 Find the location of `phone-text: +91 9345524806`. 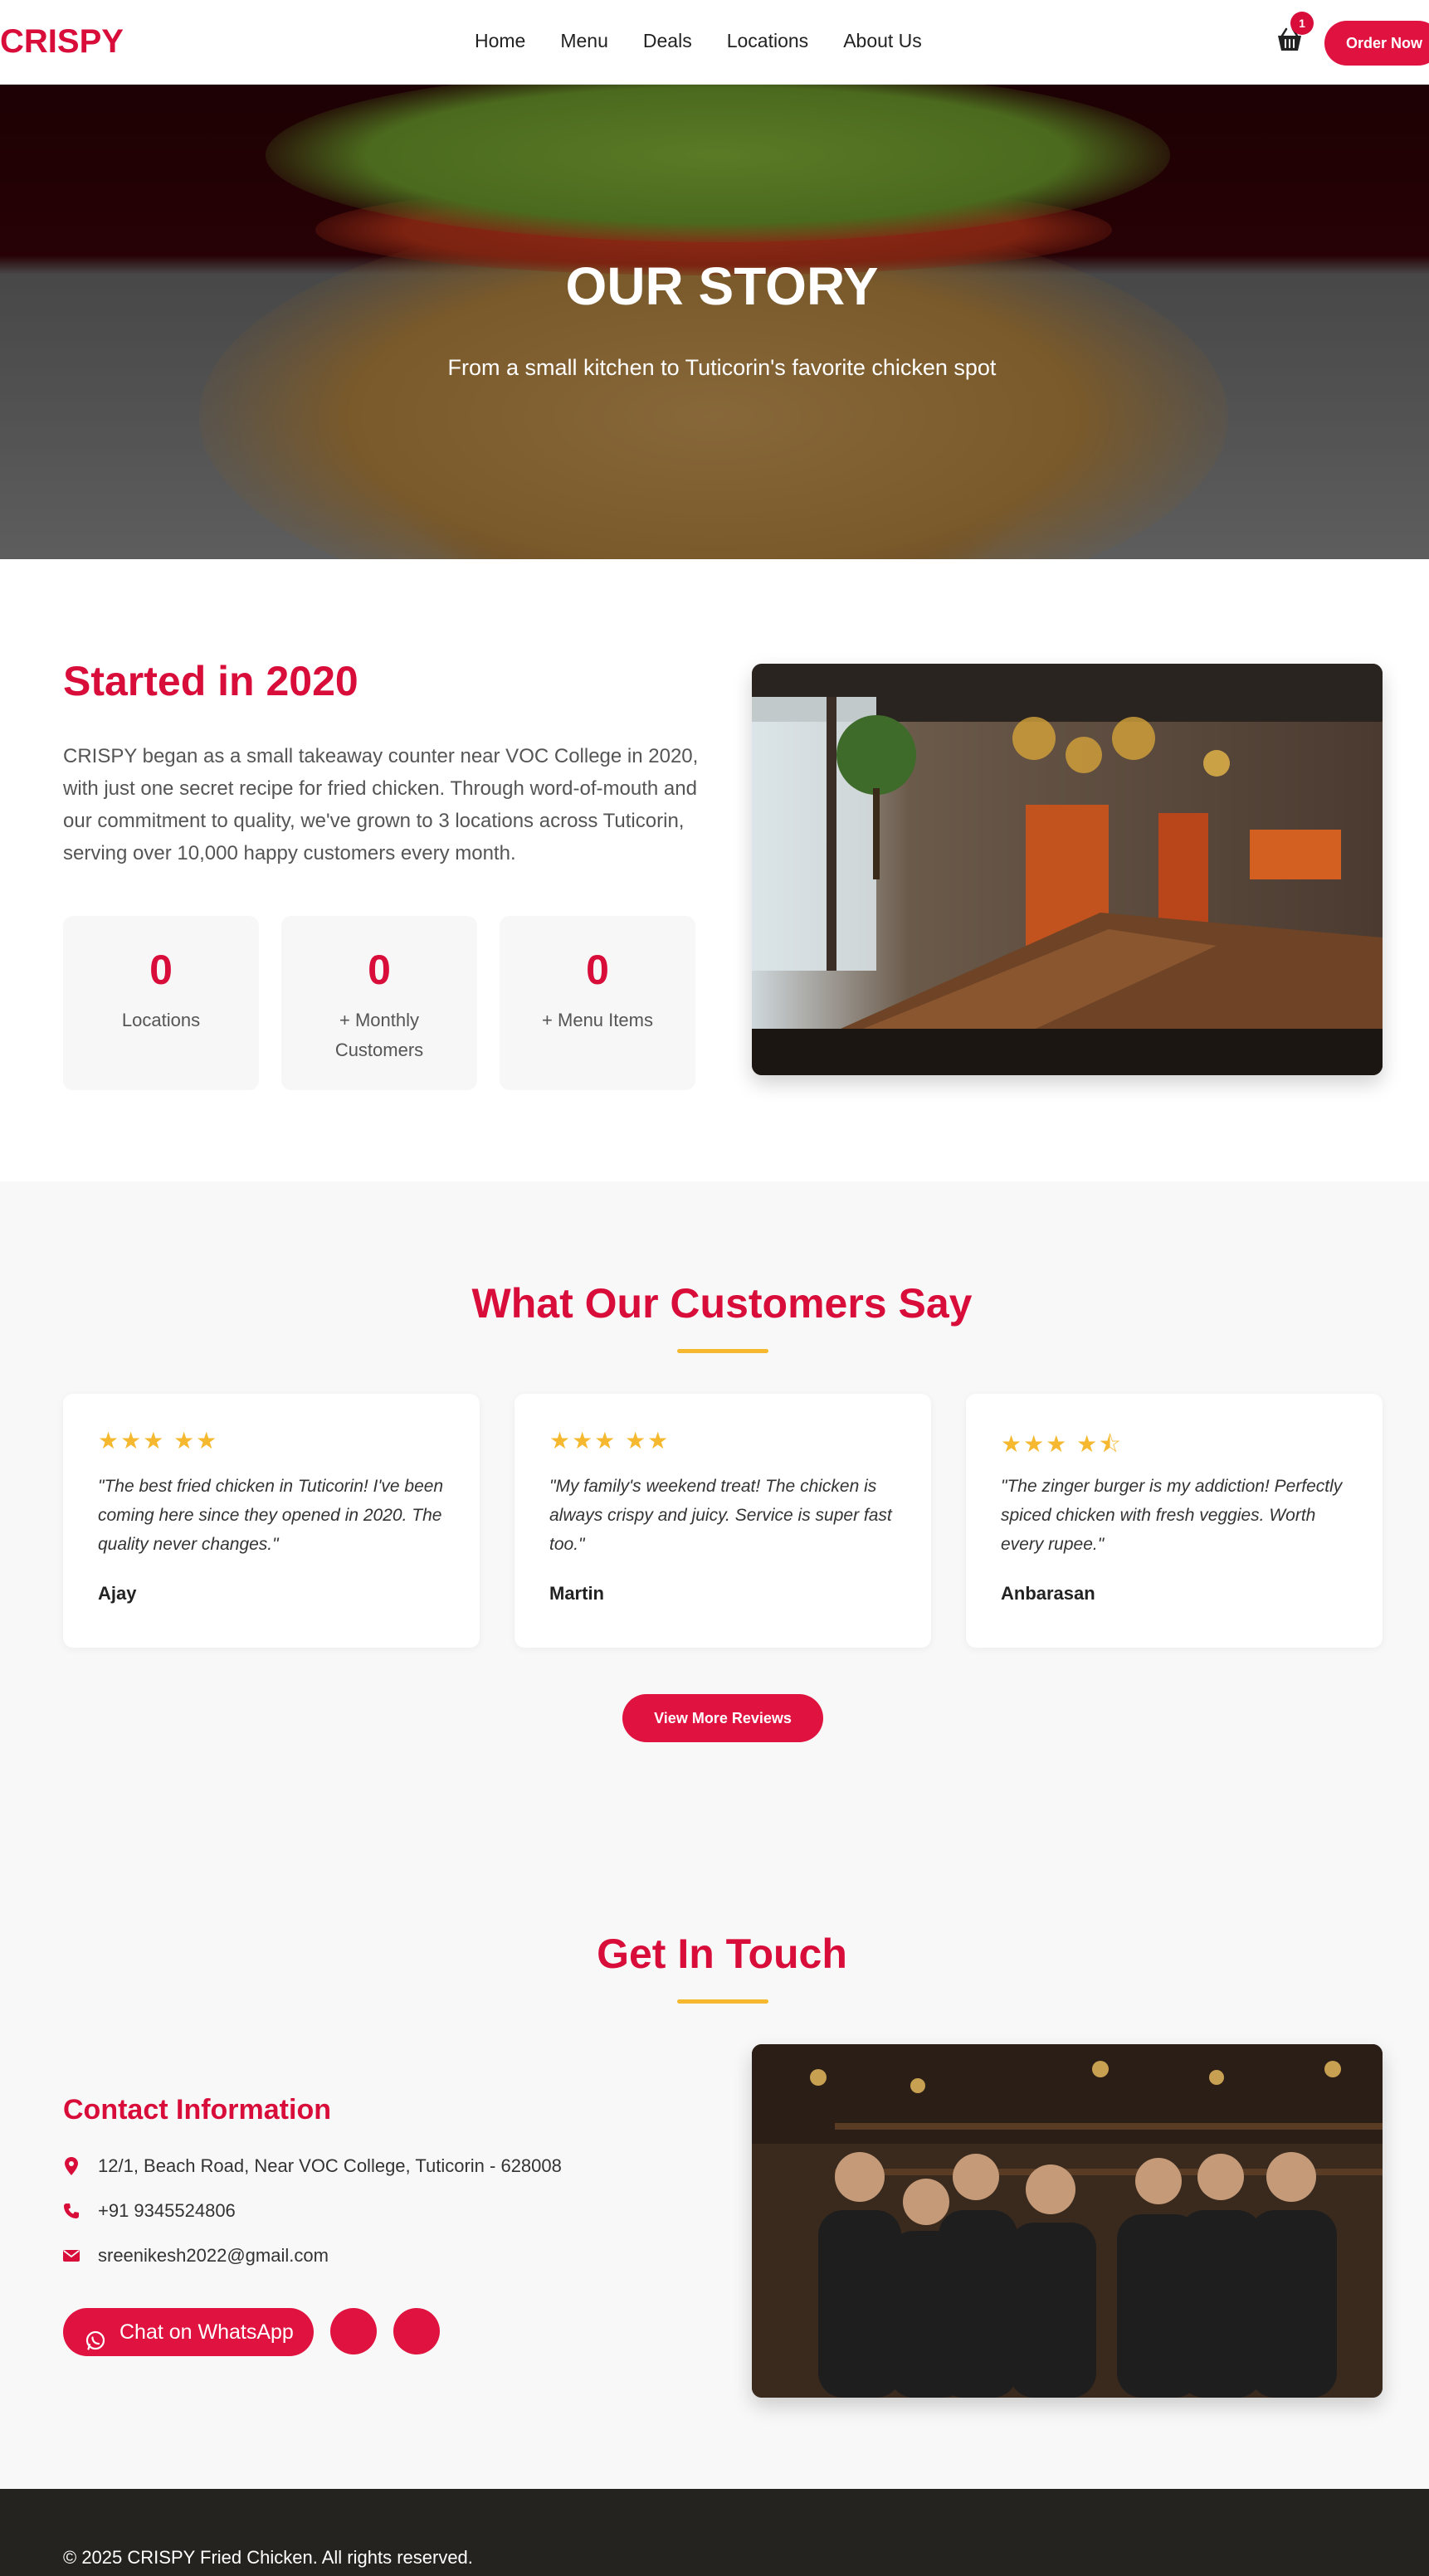

phone-text: +91 9345524806 is located at coordinates (167, 2211).